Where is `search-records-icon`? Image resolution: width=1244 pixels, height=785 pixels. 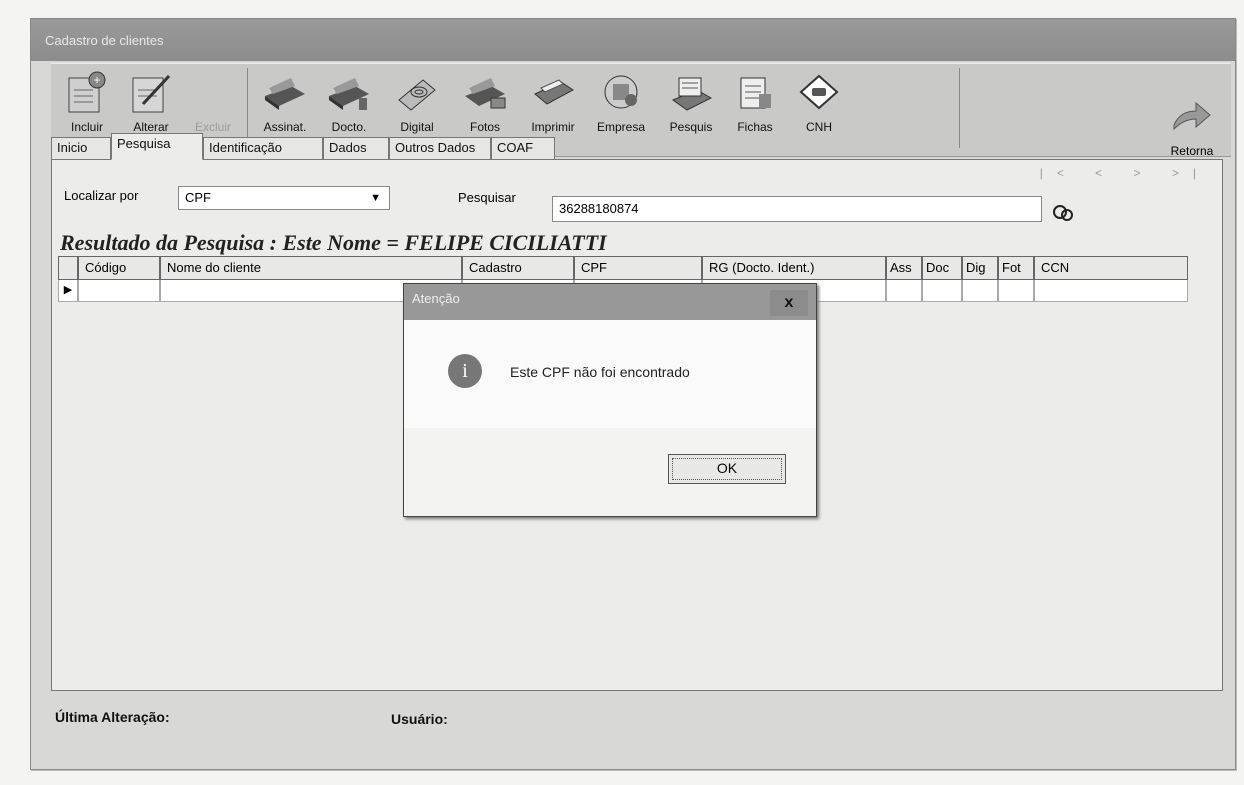
search-records-icon is located at coordinates (692, 94).